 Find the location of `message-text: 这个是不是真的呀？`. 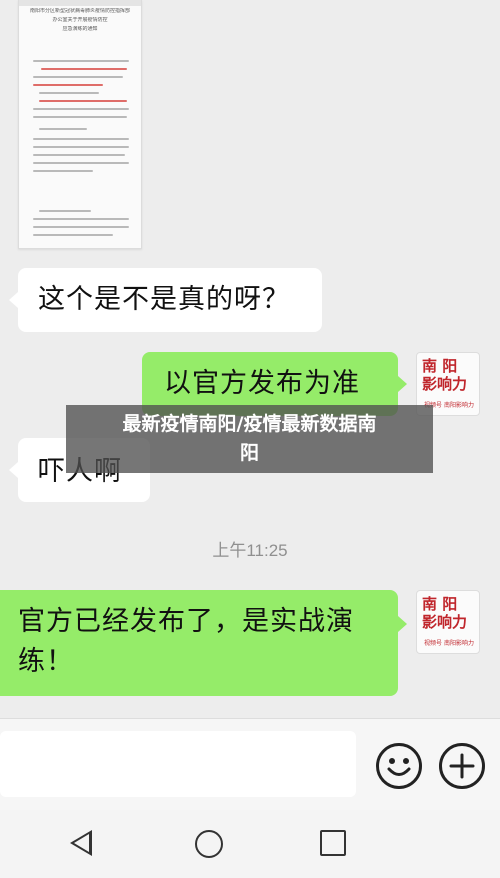

message-text: 这个是不是真的呀？ is located at coordinates (164, 299).